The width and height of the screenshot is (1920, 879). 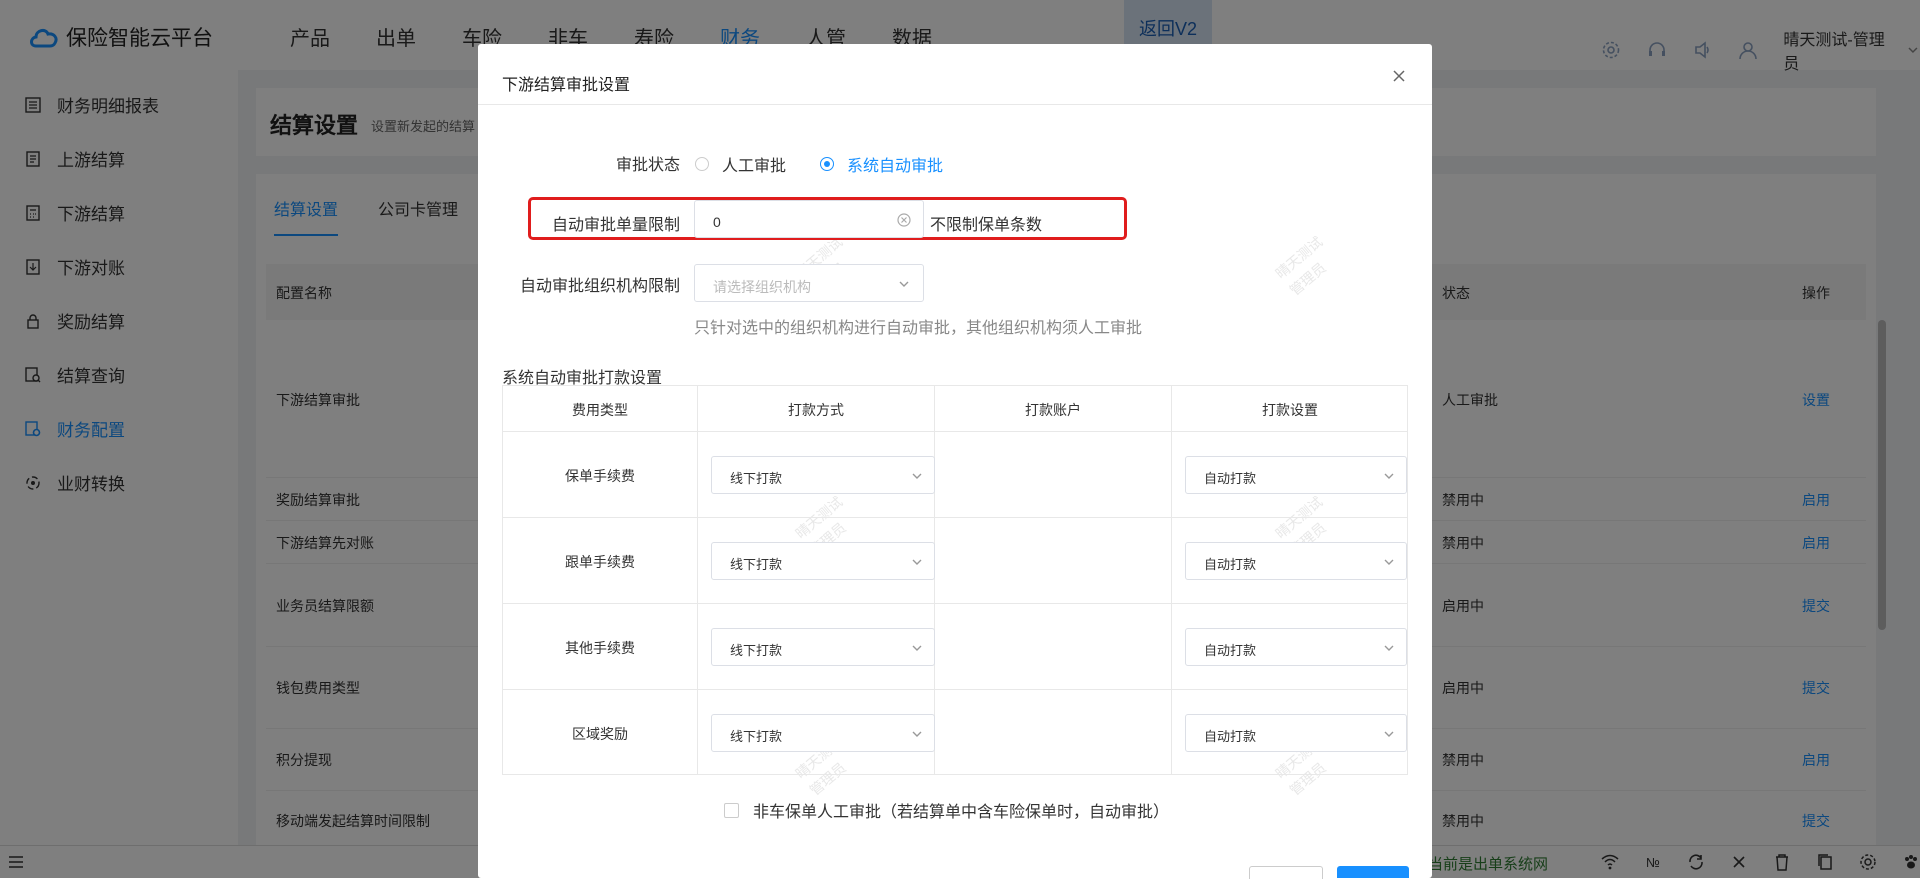 I want to click on approval-status-label: 审批状态, so click(x=647, y=165).